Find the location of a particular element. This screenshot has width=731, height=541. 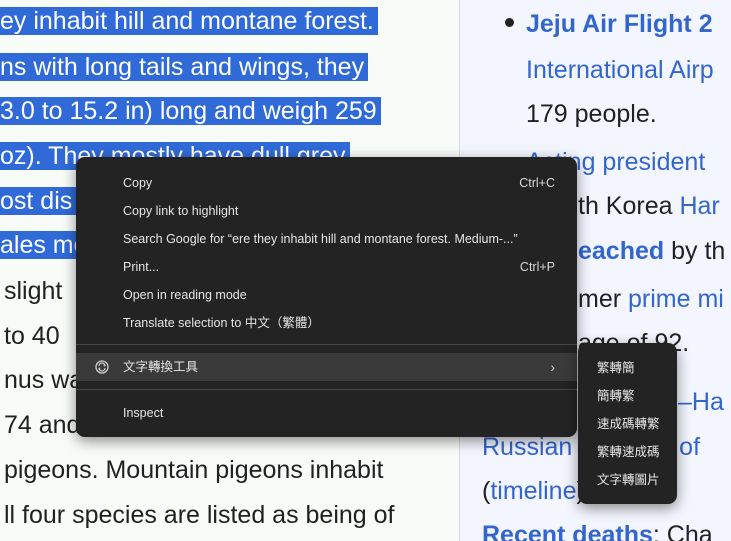

article-line: ll four species are listed as being of is located at coordinates (199, 515).